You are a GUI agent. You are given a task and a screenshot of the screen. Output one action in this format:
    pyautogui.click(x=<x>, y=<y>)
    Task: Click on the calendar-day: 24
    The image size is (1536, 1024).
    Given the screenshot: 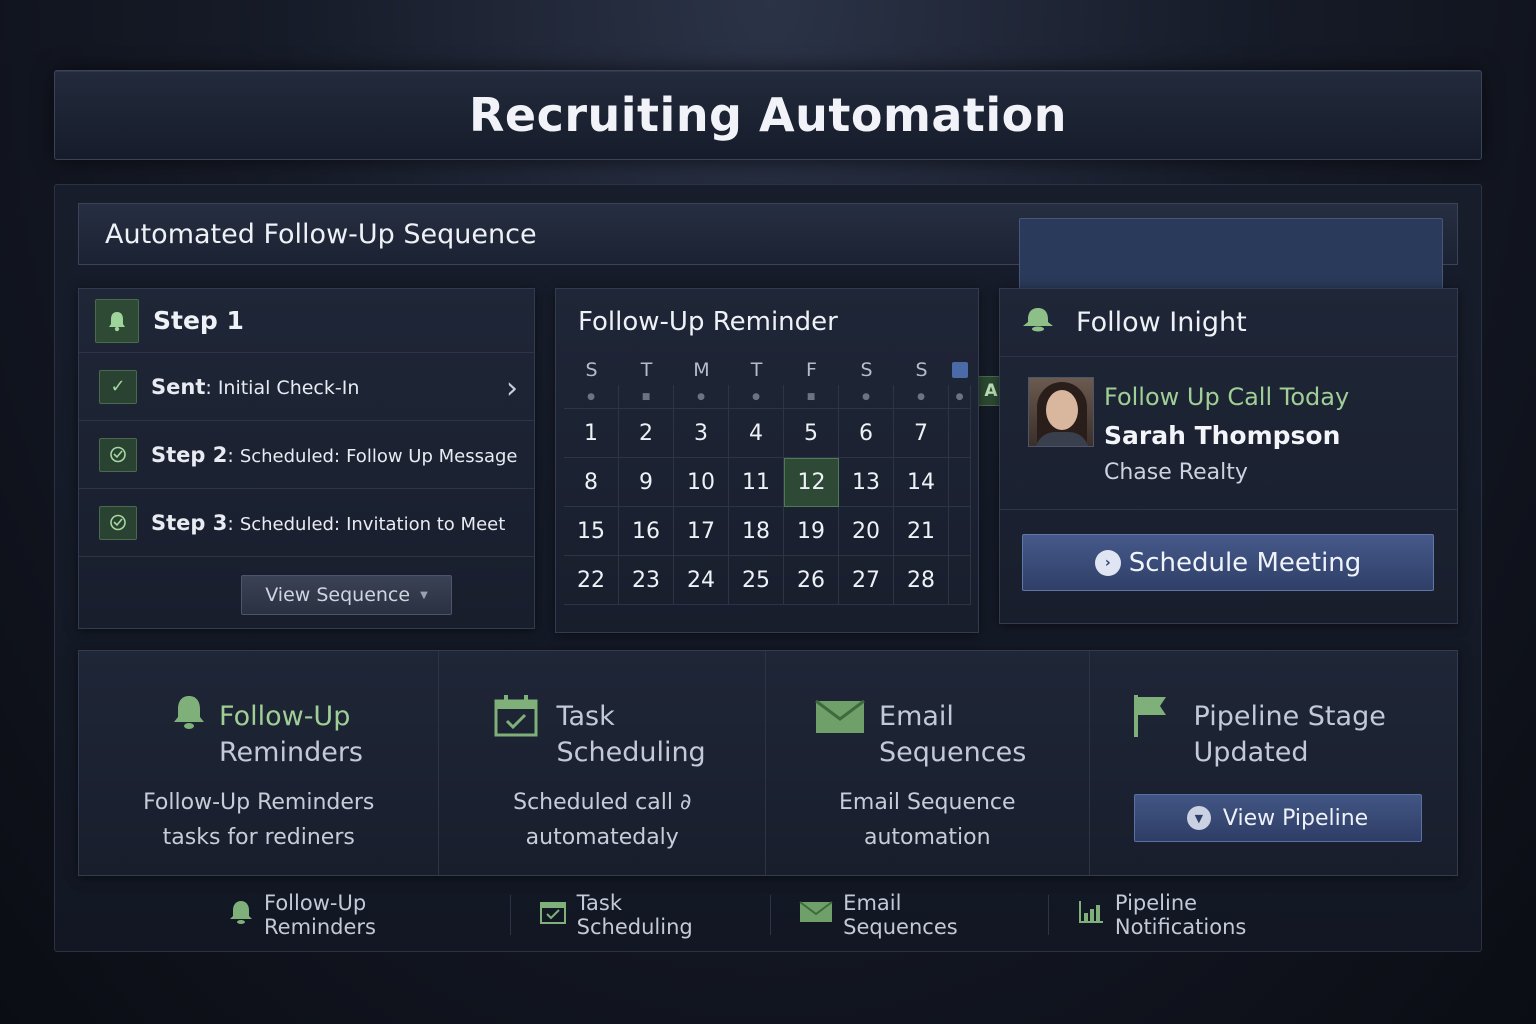 What is the action you would take?
    pyautogui.click(x=701, y=580)
    